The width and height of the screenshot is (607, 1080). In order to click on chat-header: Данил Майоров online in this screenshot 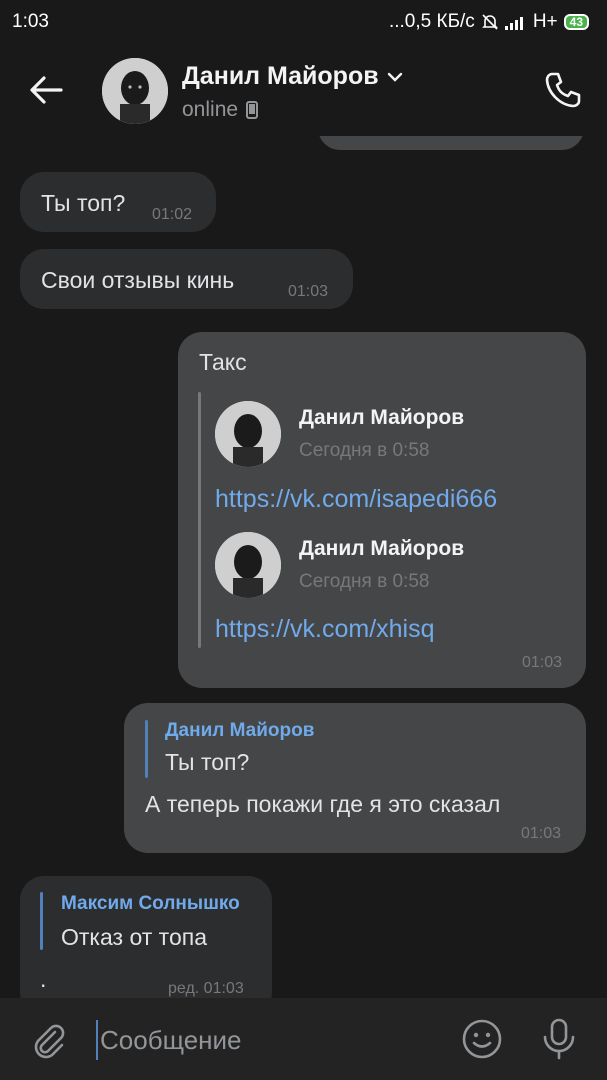, I will do `click(303, 90)`.